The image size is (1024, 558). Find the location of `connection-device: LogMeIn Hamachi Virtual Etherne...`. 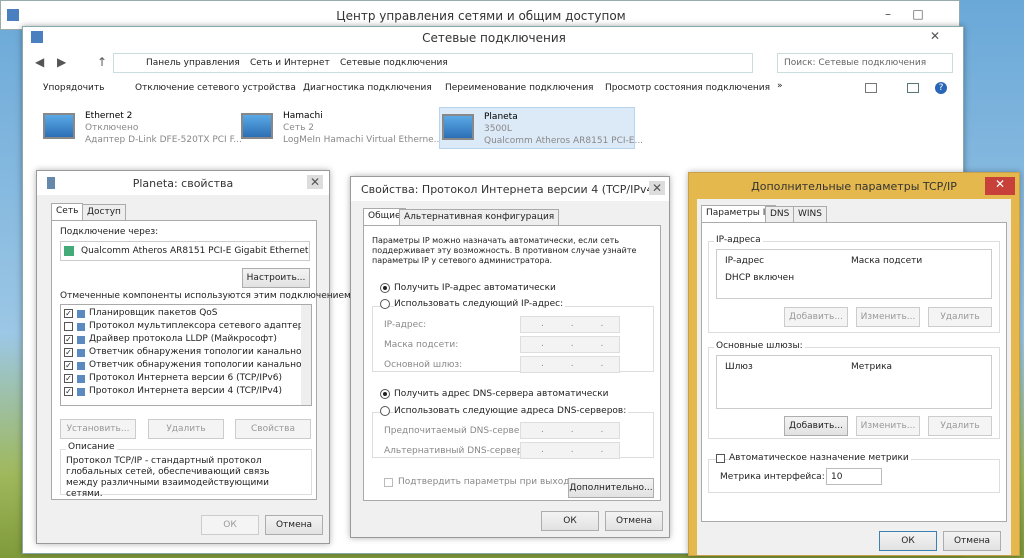

connection-device: LogMeIn Hamachi Virtual Etherne... is located at coordinates (363, 140).